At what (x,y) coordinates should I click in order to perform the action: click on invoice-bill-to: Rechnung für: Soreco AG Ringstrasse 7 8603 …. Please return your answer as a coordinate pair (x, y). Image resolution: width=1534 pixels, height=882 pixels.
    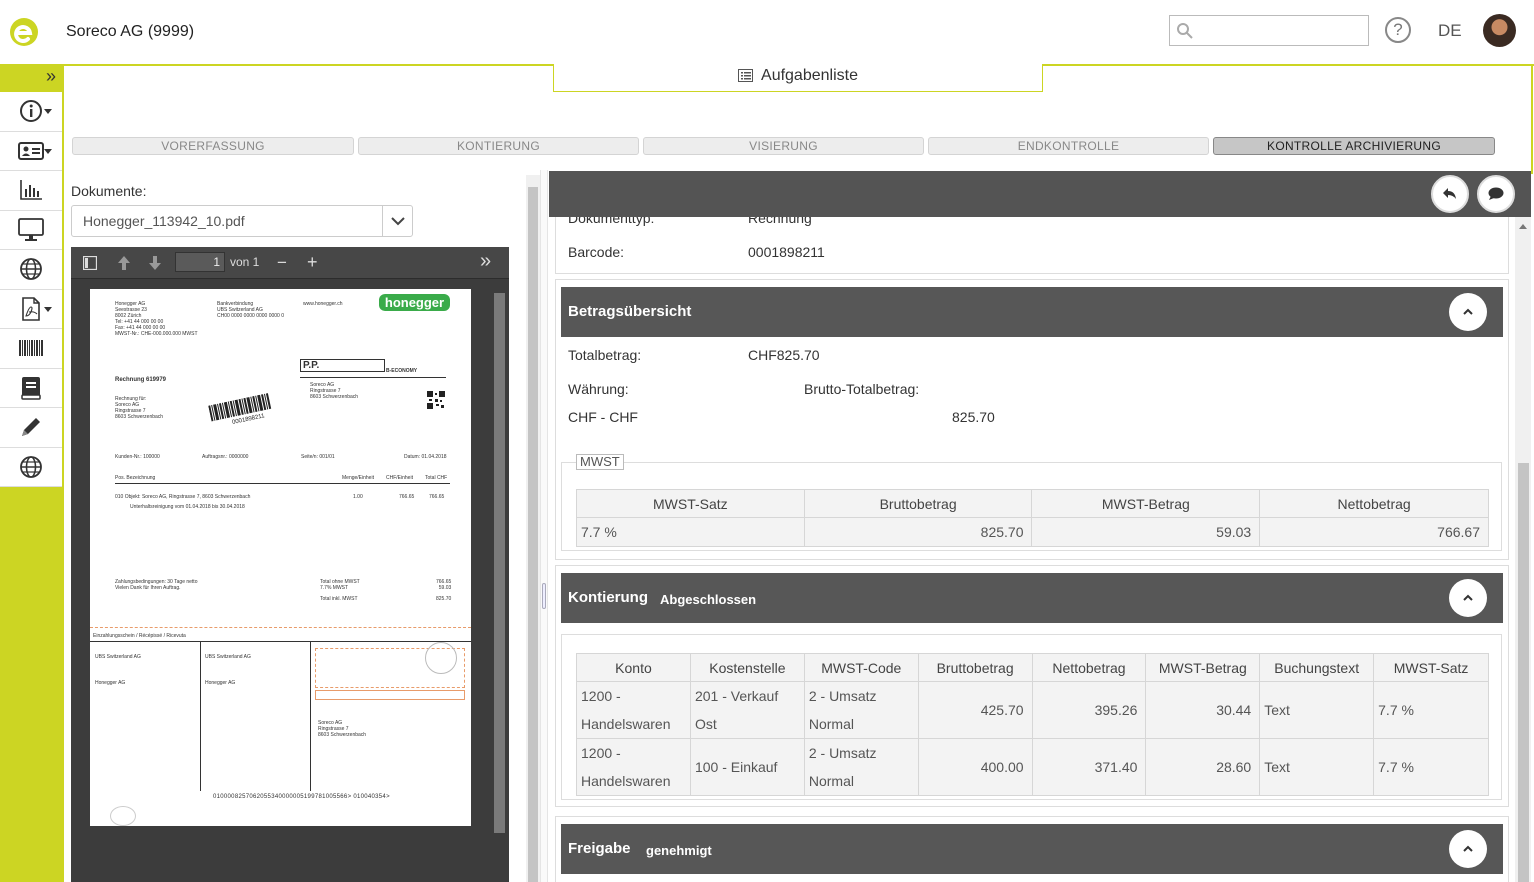
    Looking at the image, I should click on (139, 408).